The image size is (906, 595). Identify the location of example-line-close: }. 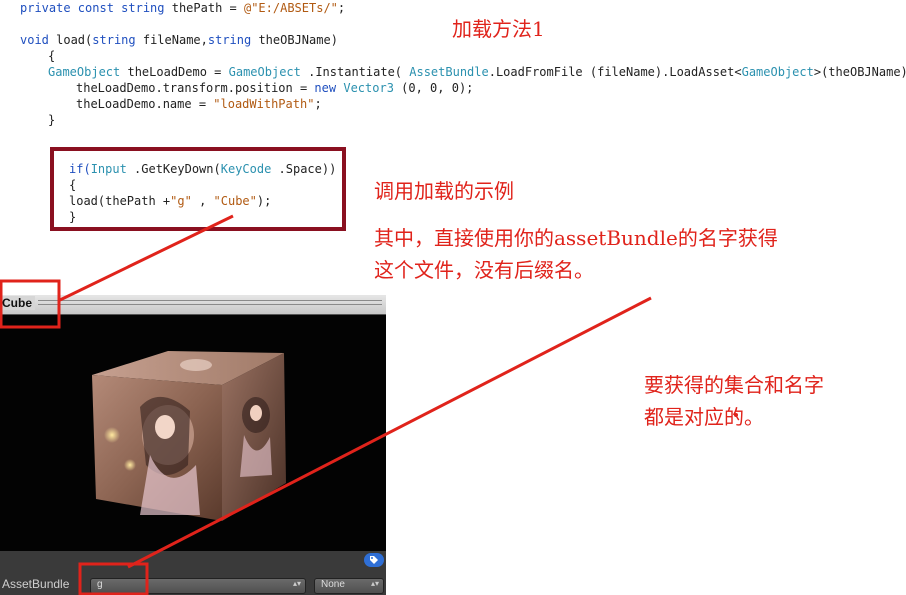
(73, 217).